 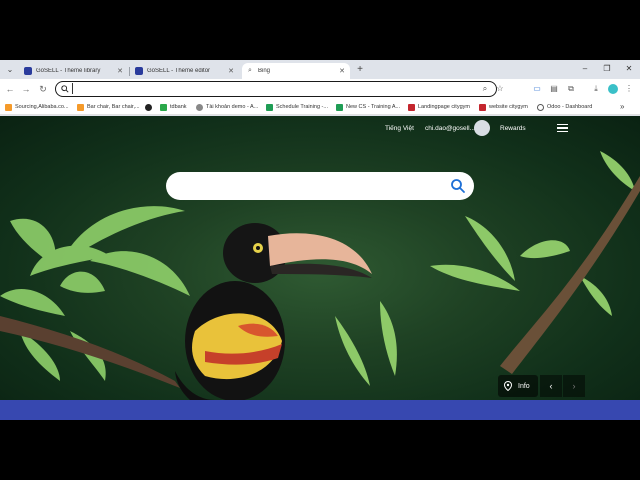 I want to click on google-favicon-icon, so click(x=199, y=107).